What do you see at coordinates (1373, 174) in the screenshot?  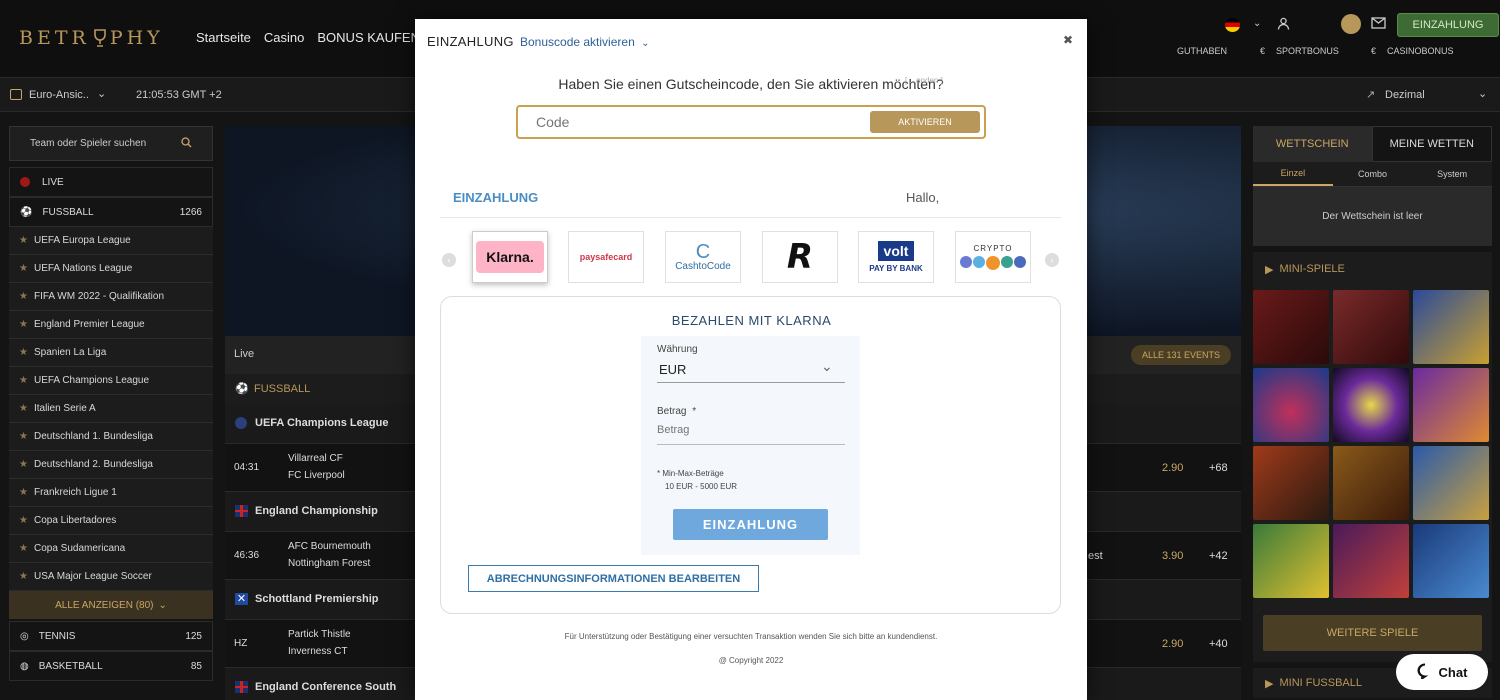 I see `subtab-combo: Combo` at bounding box center [1373, 174].